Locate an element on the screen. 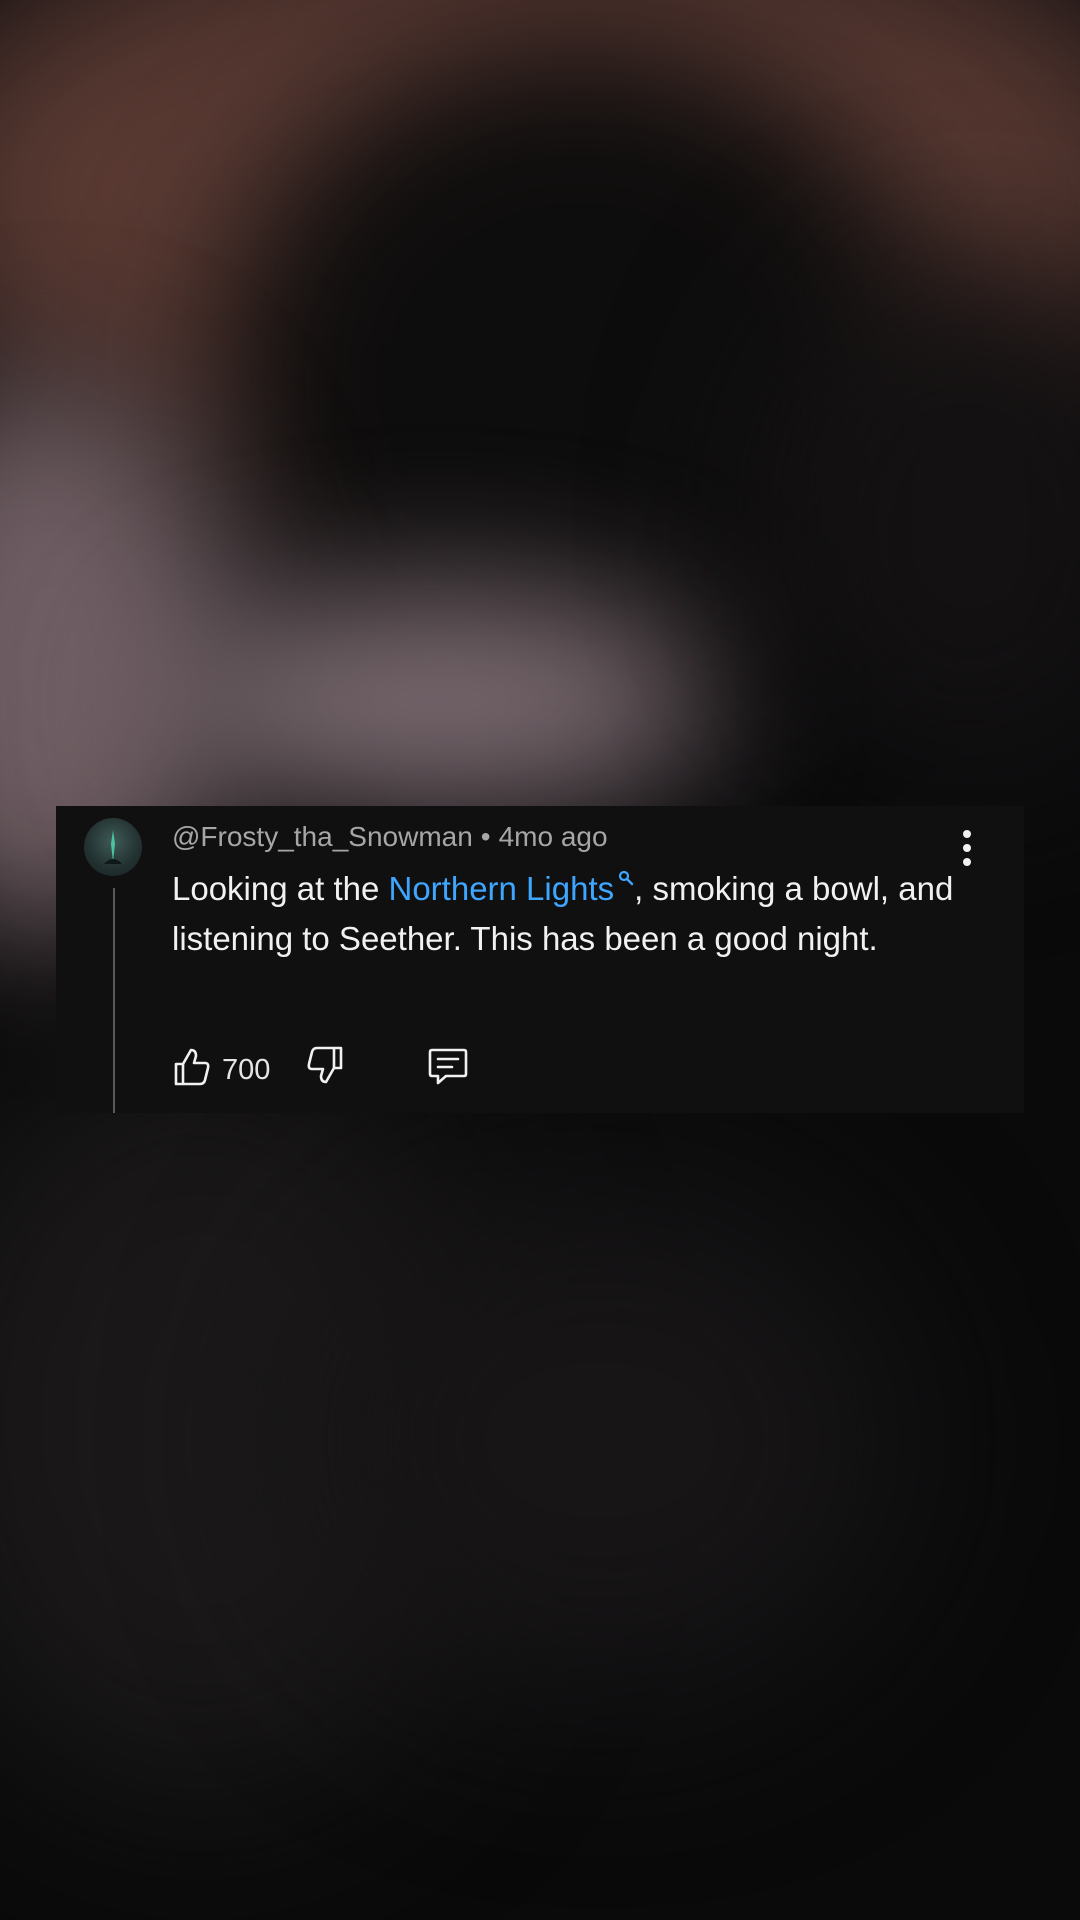 This screenshot has width=1080, height=1920. comment-meta: @Frosty_tha_Snowman • 4mo ago is located at coordinates (390, 837).